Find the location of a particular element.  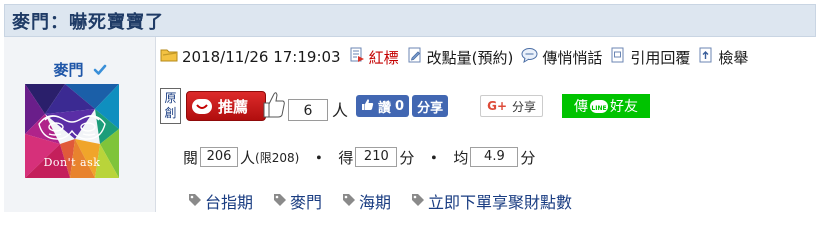

views-limit: (限208) is located at coordinates (277, 157).